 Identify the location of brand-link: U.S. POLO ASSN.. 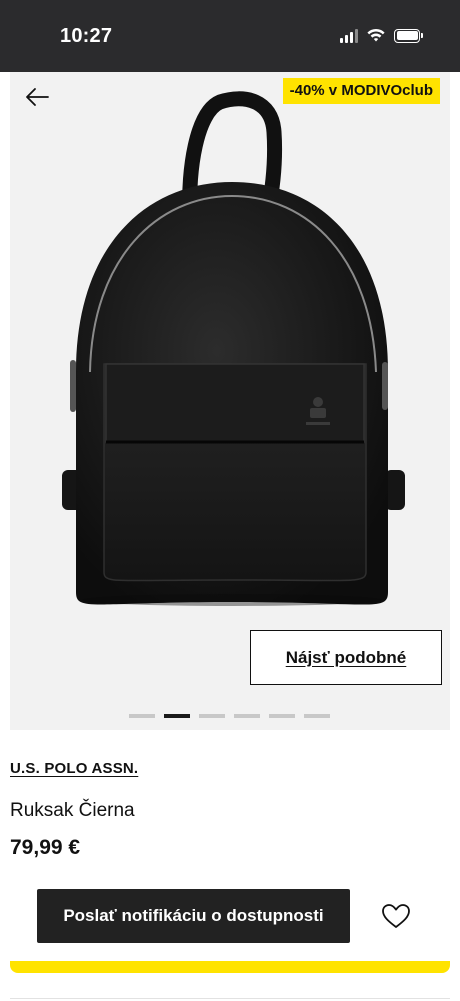
(74, 768).